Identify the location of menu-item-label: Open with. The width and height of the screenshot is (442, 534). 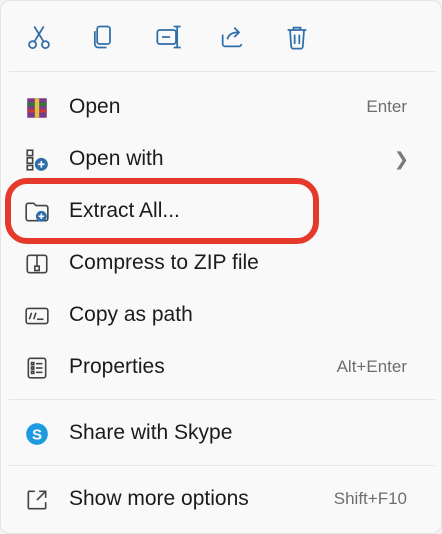
(116, 158).